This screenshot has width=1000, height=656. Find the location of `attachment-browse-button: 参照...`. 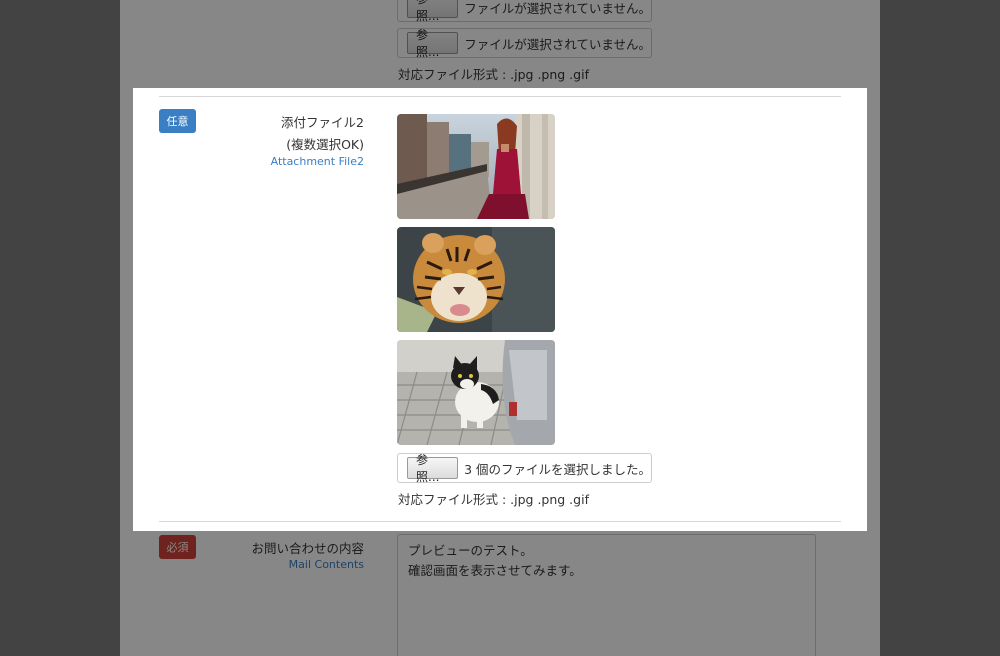

attachment-browse-button: 参照... is located at coordinates (433, 468).